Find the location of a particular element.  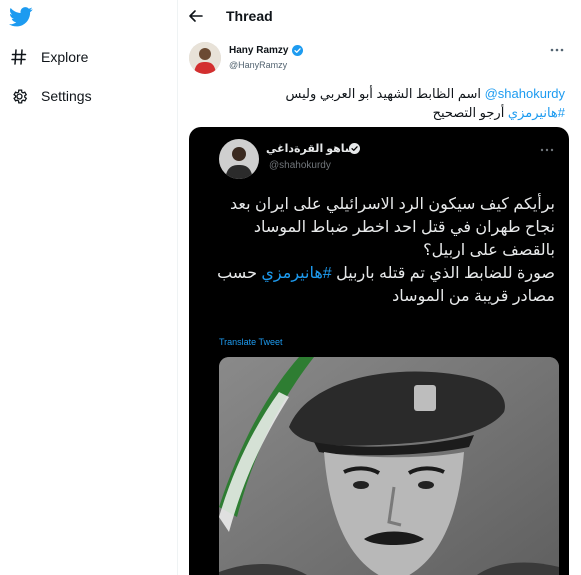

avatar is located at coordinates (205, 58).